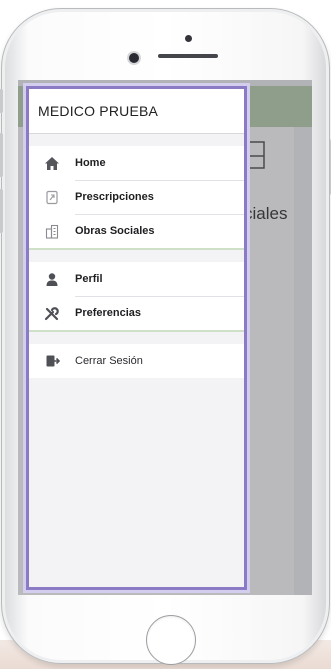 The height and width of the screenshot is (669, 331). I want to click on drawer-header: MEDICO PRUEBA, so click(136, 111).